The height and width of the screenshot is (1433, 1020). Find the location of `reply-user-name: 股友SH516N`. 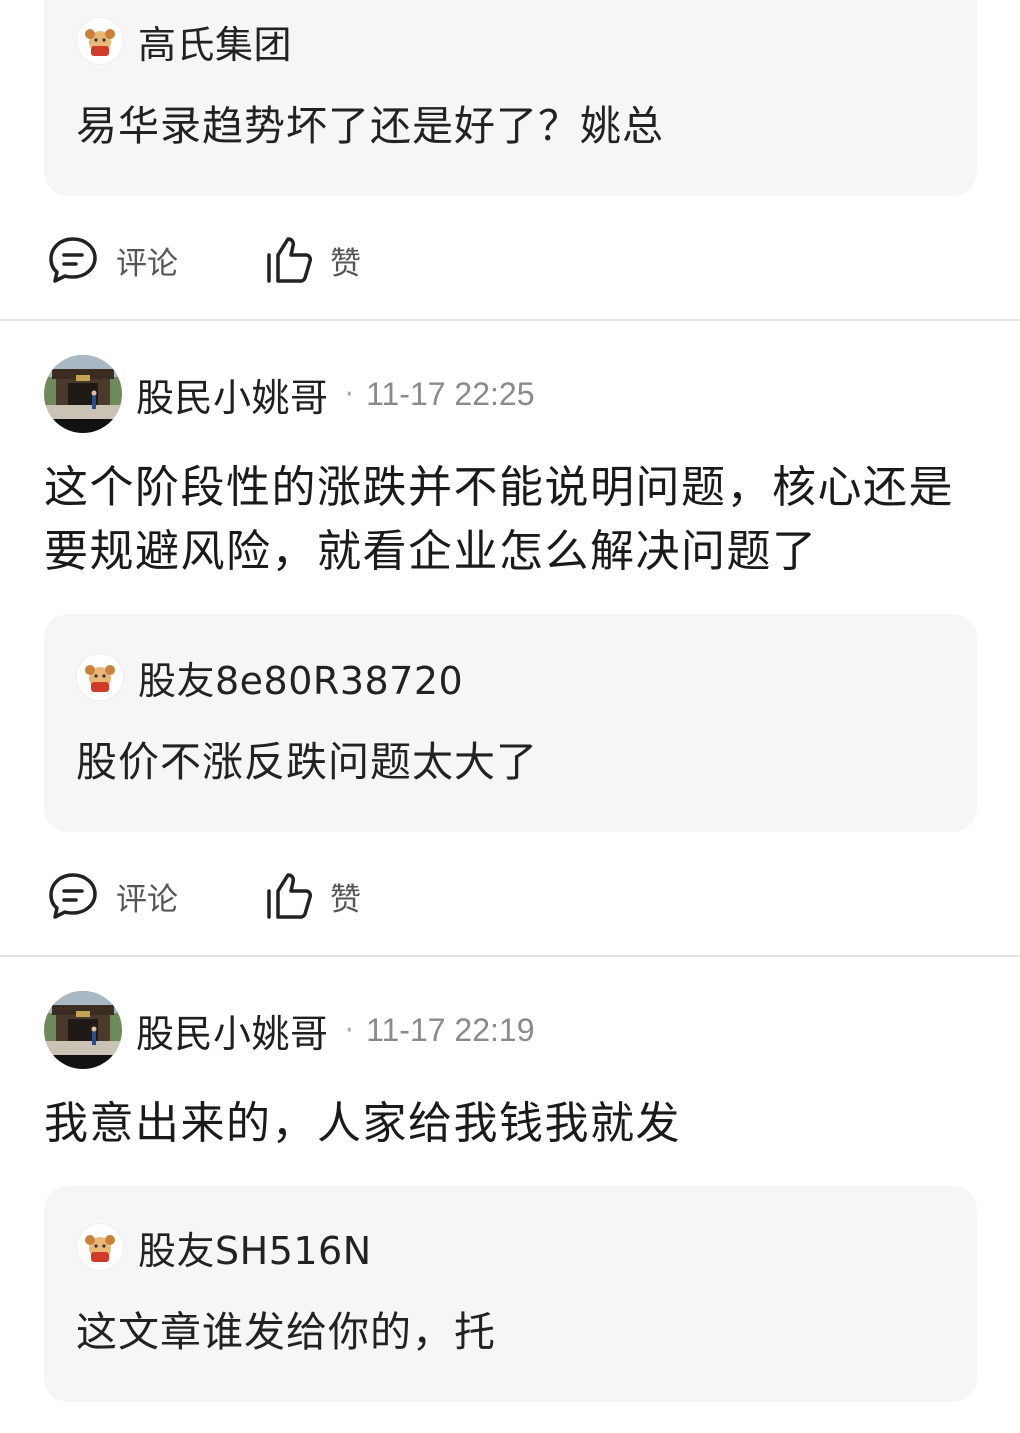

reply-user-name: 股友SH516N is located at coordinates (255, 1247).